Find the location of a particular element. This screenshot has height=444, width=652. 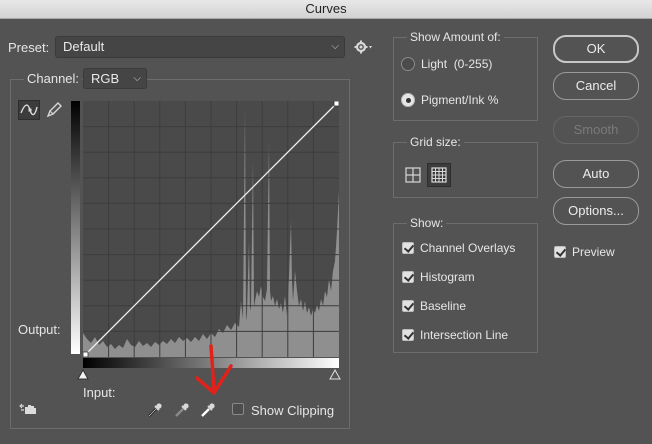

show-amount-group is located at coordinates (465, 79).